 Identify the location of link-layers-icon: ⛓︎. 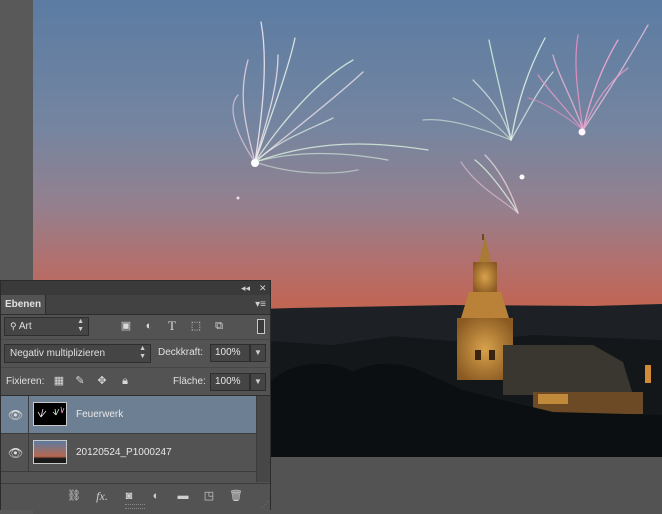
(74, 496).